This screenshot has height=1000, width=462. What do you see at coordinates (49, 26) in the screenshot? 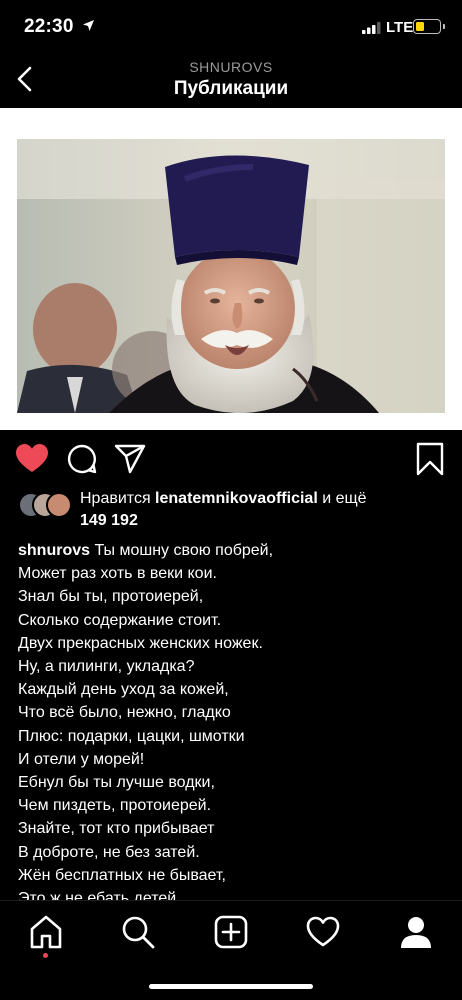
I see `status-time: 22:30` at bounding box center [49, 26].